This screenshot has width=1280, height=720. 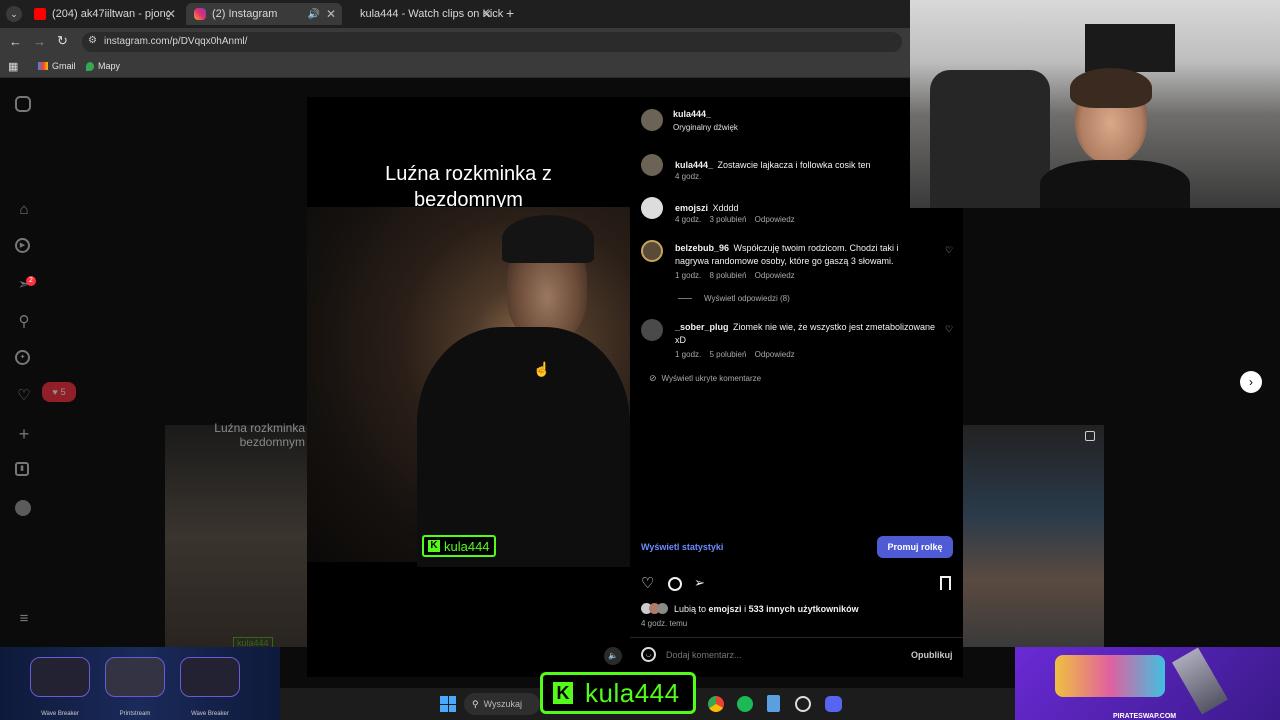 What do you see at coordinates (945, 583) in the screenshot?
I see `save-bookmark-icon` at bounding box center [945, 583].